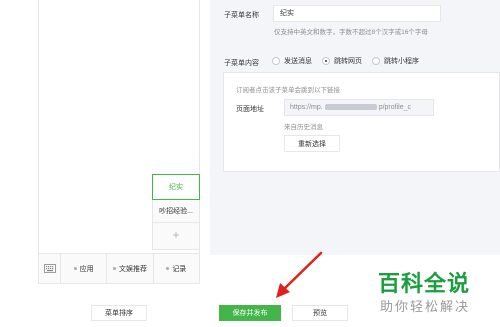 This screenshot has width=500, height=327. Describe the element at coordinates (350, 107) in the screenshot. I see `redacted-url-segment` at that location.